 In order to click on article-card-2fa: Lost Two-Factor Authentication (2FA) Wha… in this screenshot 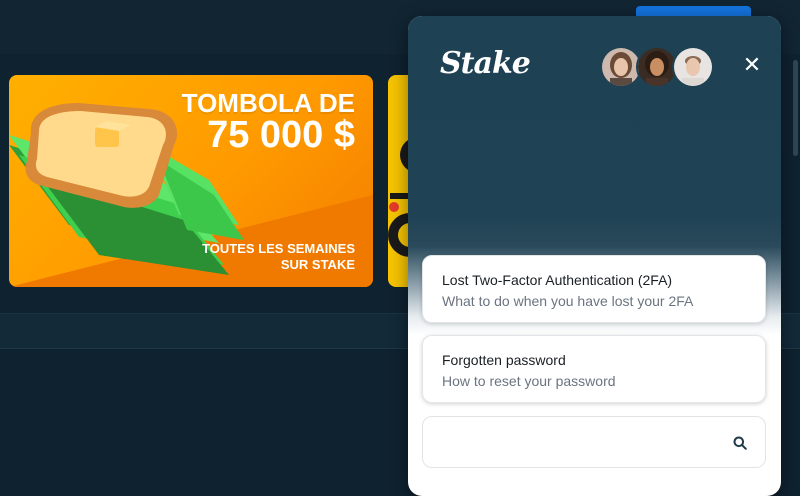, I will do `click(594, 289)`.